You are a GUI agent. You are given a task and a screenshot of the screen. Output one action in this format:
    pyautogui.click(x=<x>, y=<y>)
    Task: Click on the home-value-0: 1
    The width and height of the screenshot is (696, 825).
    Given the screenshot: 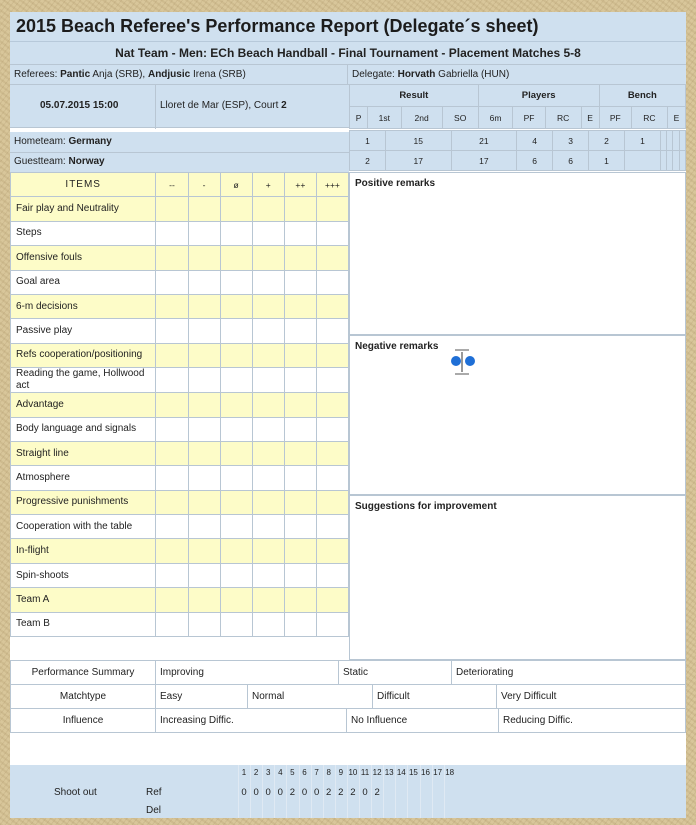 What is the action you would take?
    pyautogui.click(x=367, y=140)
    